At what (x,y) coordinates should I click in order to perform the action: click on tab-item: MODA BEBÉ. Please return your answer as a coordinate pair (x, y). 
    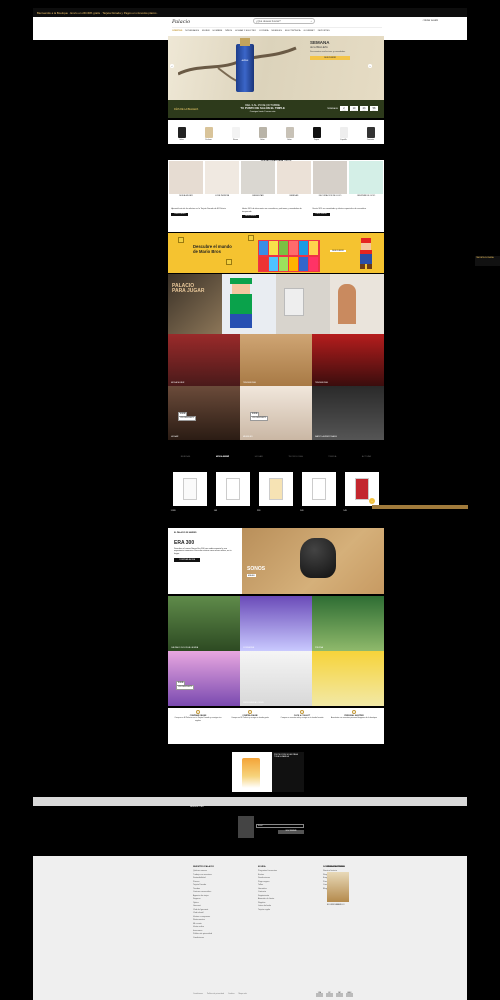
    Looking at the image, I should click on (222, 457).